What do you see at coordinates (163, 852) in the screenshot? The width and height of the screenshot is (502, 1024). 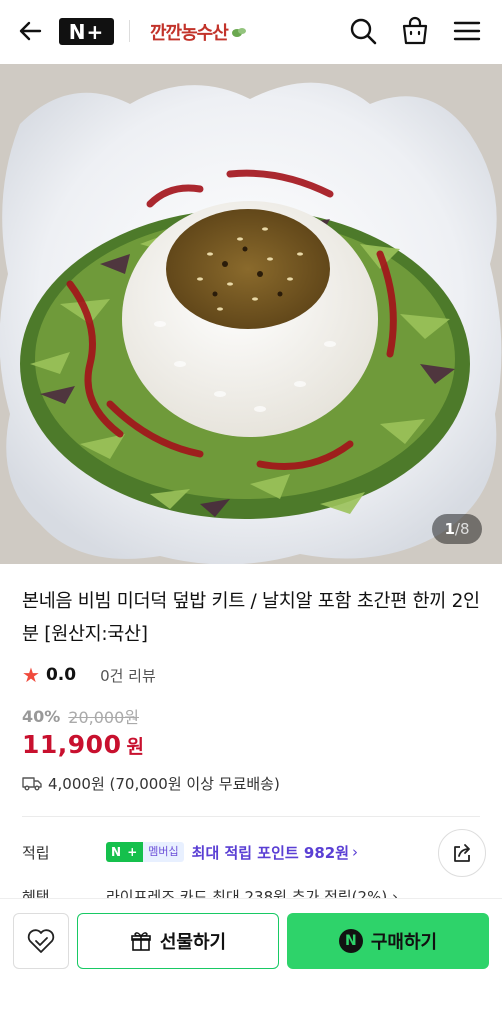 I see `membership-badge-label: 멤버십` at bounding box center [163, 852].